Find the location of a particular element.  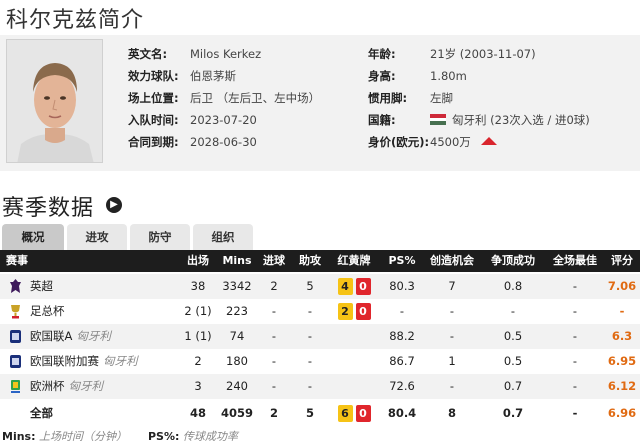

nationality-link: 匈牙利 (23次入选 / 进0球) is located at coordinates (521, 120).